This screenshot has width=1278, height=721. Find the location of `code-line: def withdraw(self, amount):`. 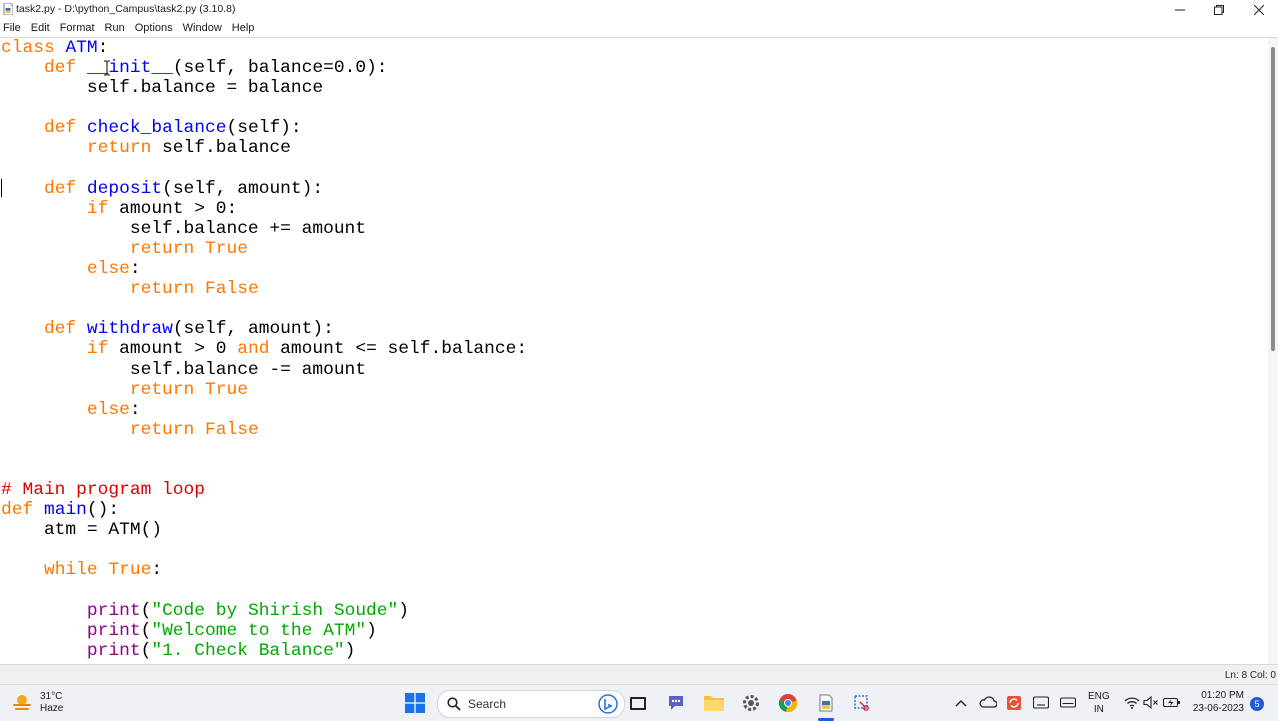

code-line: def withdraw(self, amount): is located at coordinates (264, 329).